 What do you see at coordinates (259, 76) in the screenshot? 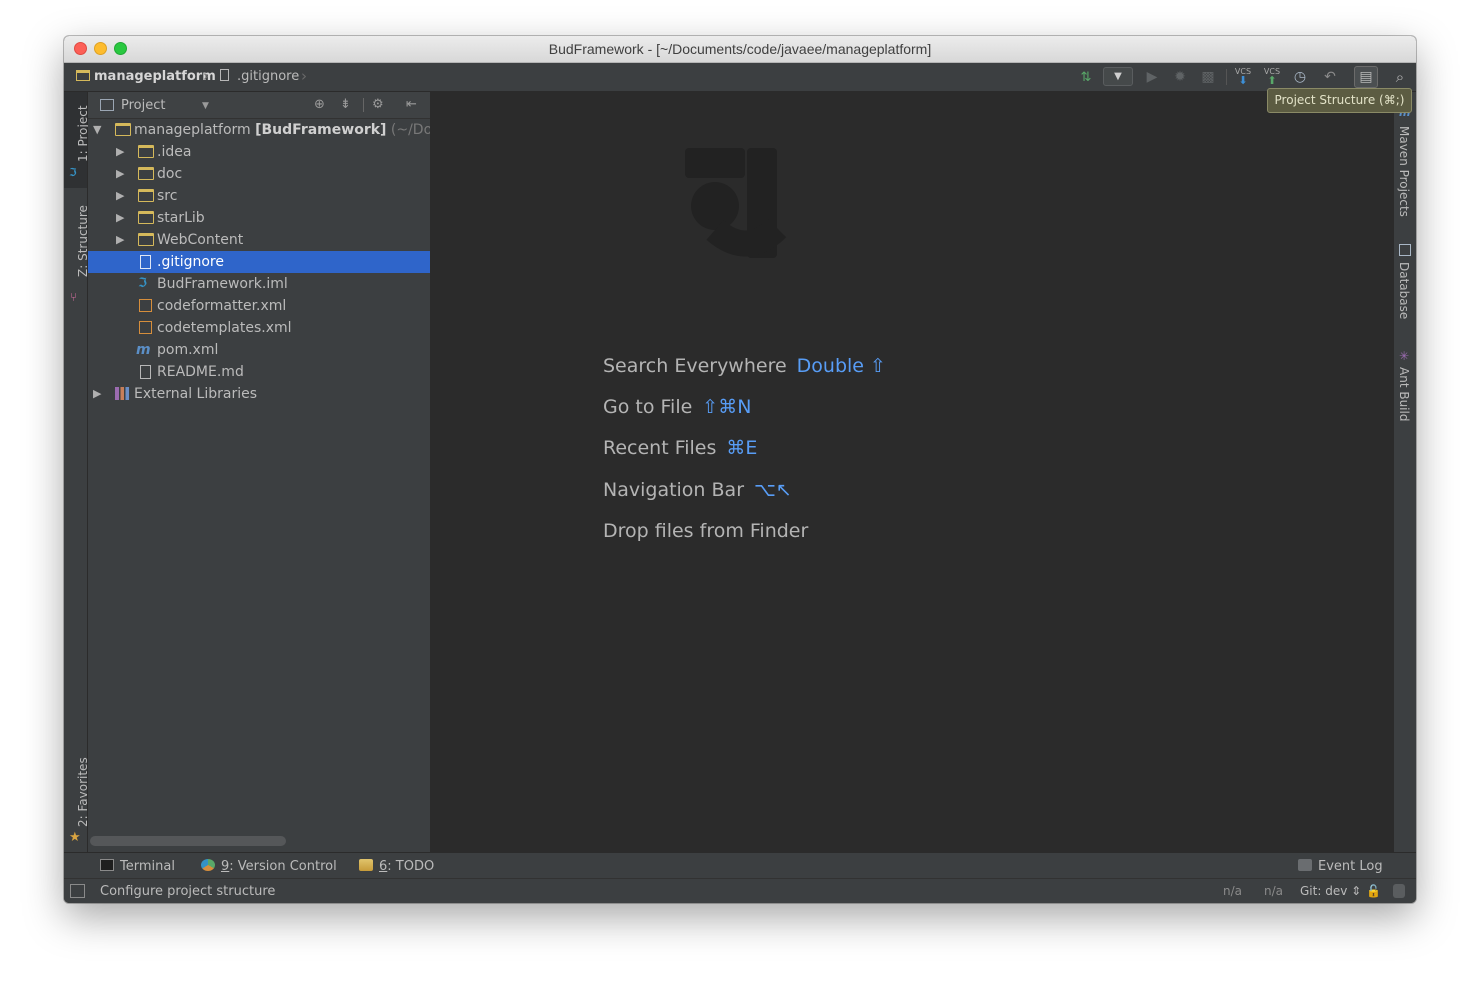
I see `breadcrumb-file: .gitignore` at bounding box center [259, 76].